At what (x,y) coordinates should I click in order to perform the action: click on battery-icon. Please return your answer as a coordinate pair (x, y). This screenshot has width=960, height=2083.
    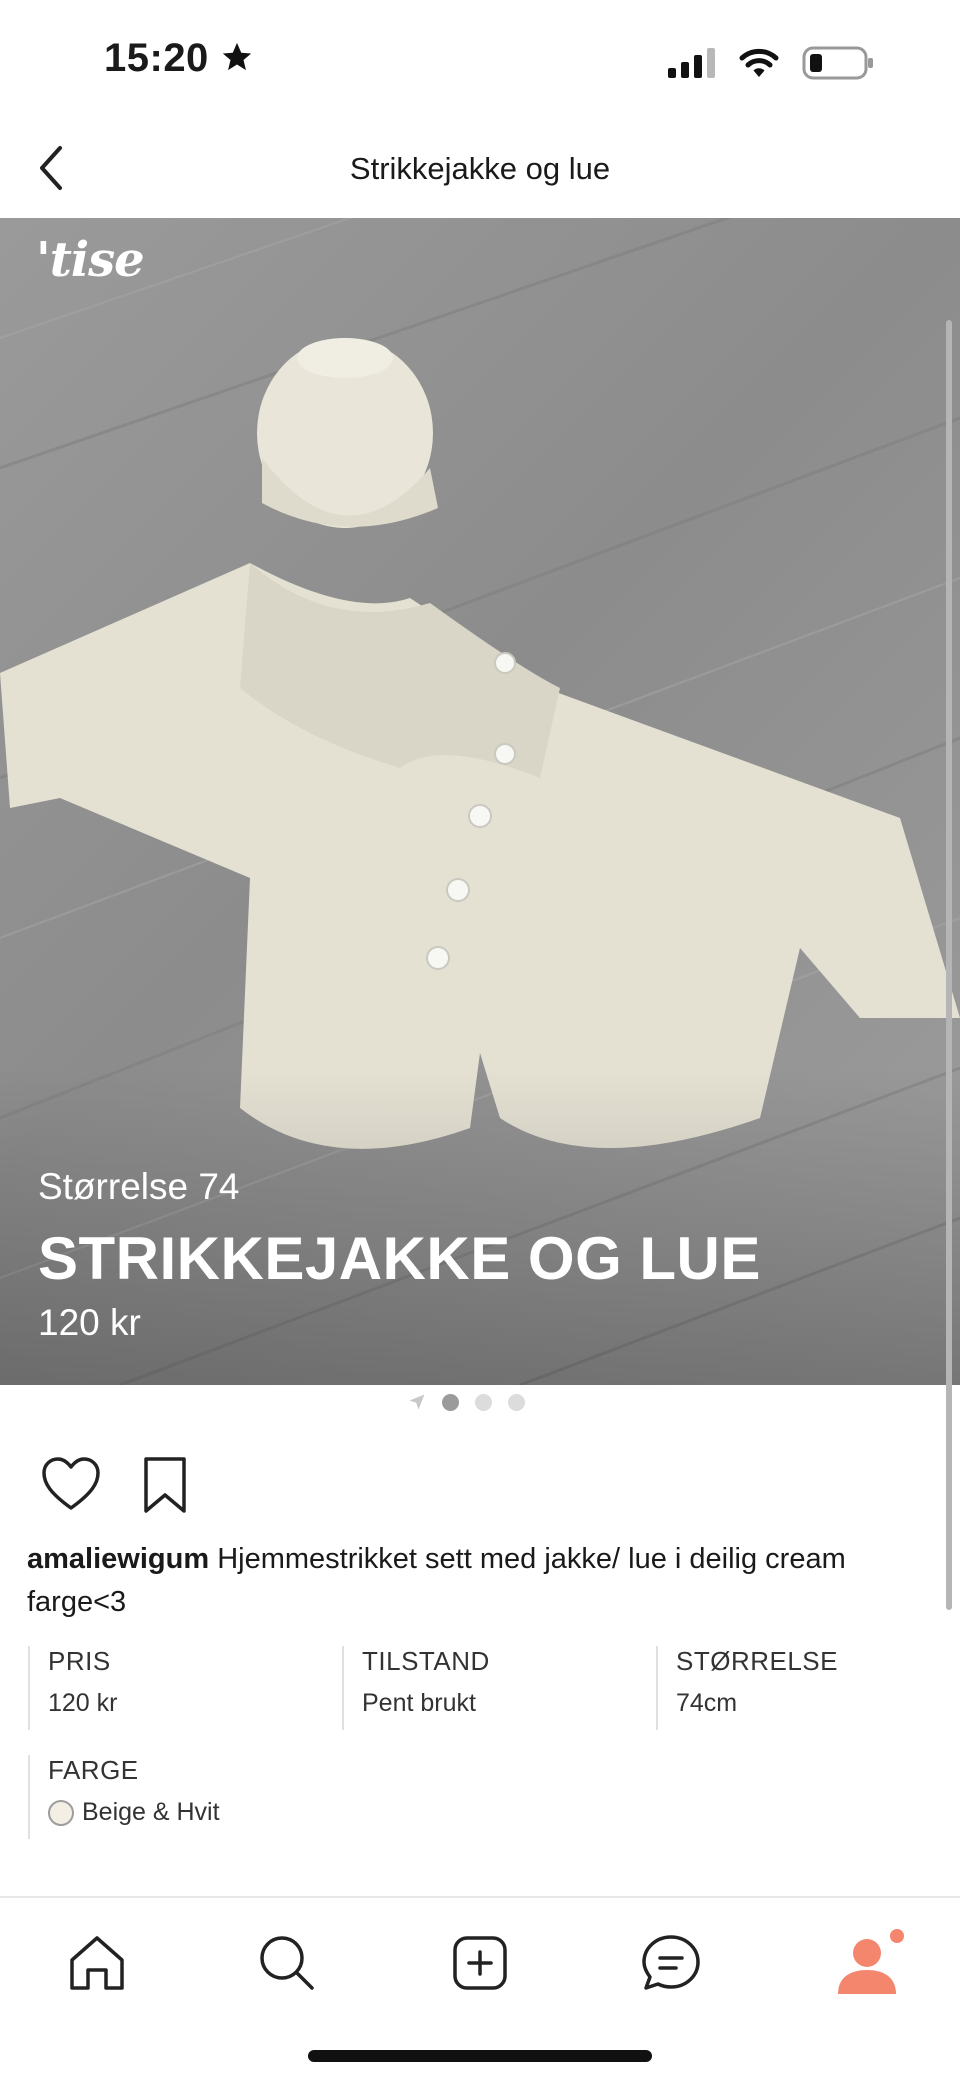
    Looking at the image, I should click on (837, 63).